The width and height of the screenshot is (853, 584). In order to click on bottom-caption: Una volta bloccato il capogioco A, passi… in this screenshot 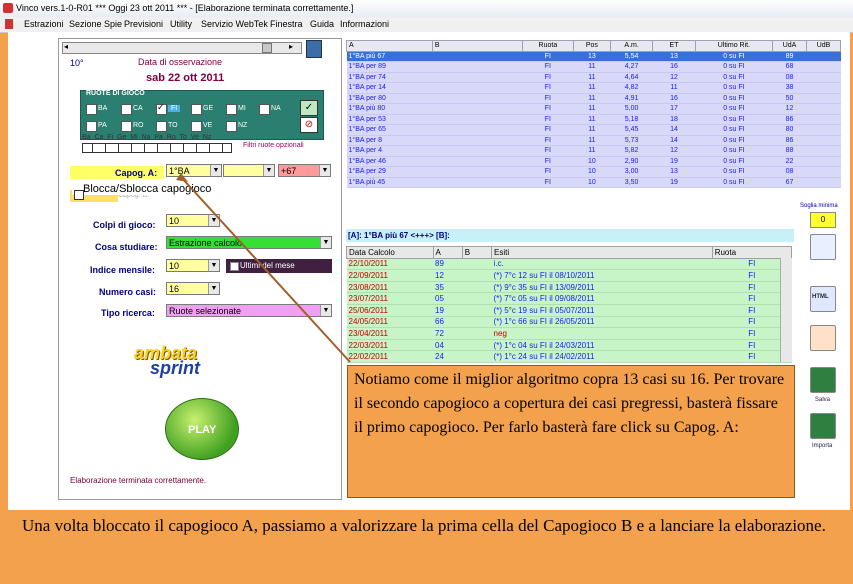, I will do `click(424, 525)`.